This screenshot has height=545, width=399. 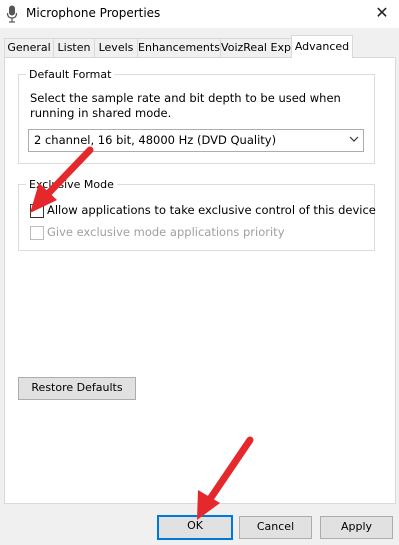 What do you see at coordinates (199, 14) in the screenshot?
I see `title-bar: Microphone Properties ✕` at bounding box center [199, 14].